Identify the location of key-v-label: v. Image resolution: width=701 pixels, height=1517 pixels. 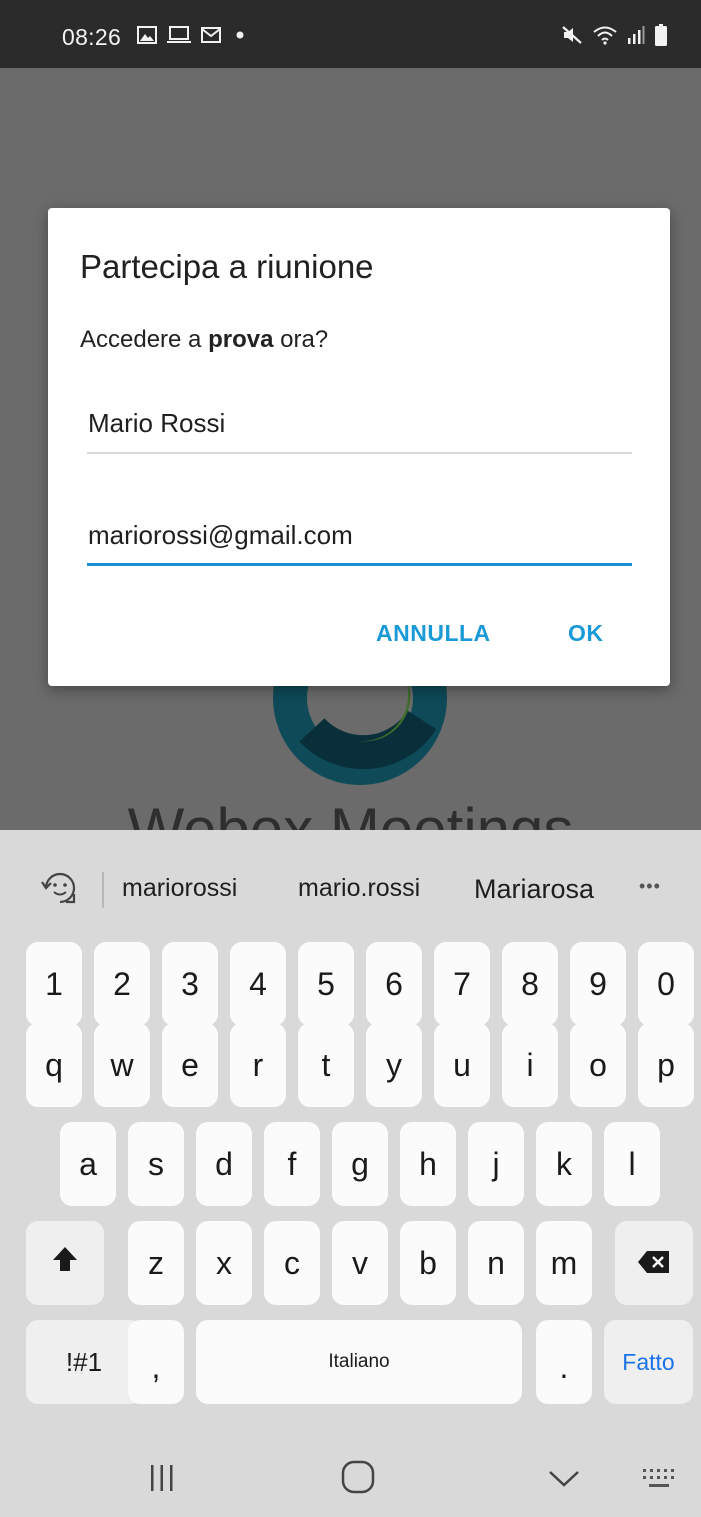
(360, 1262).